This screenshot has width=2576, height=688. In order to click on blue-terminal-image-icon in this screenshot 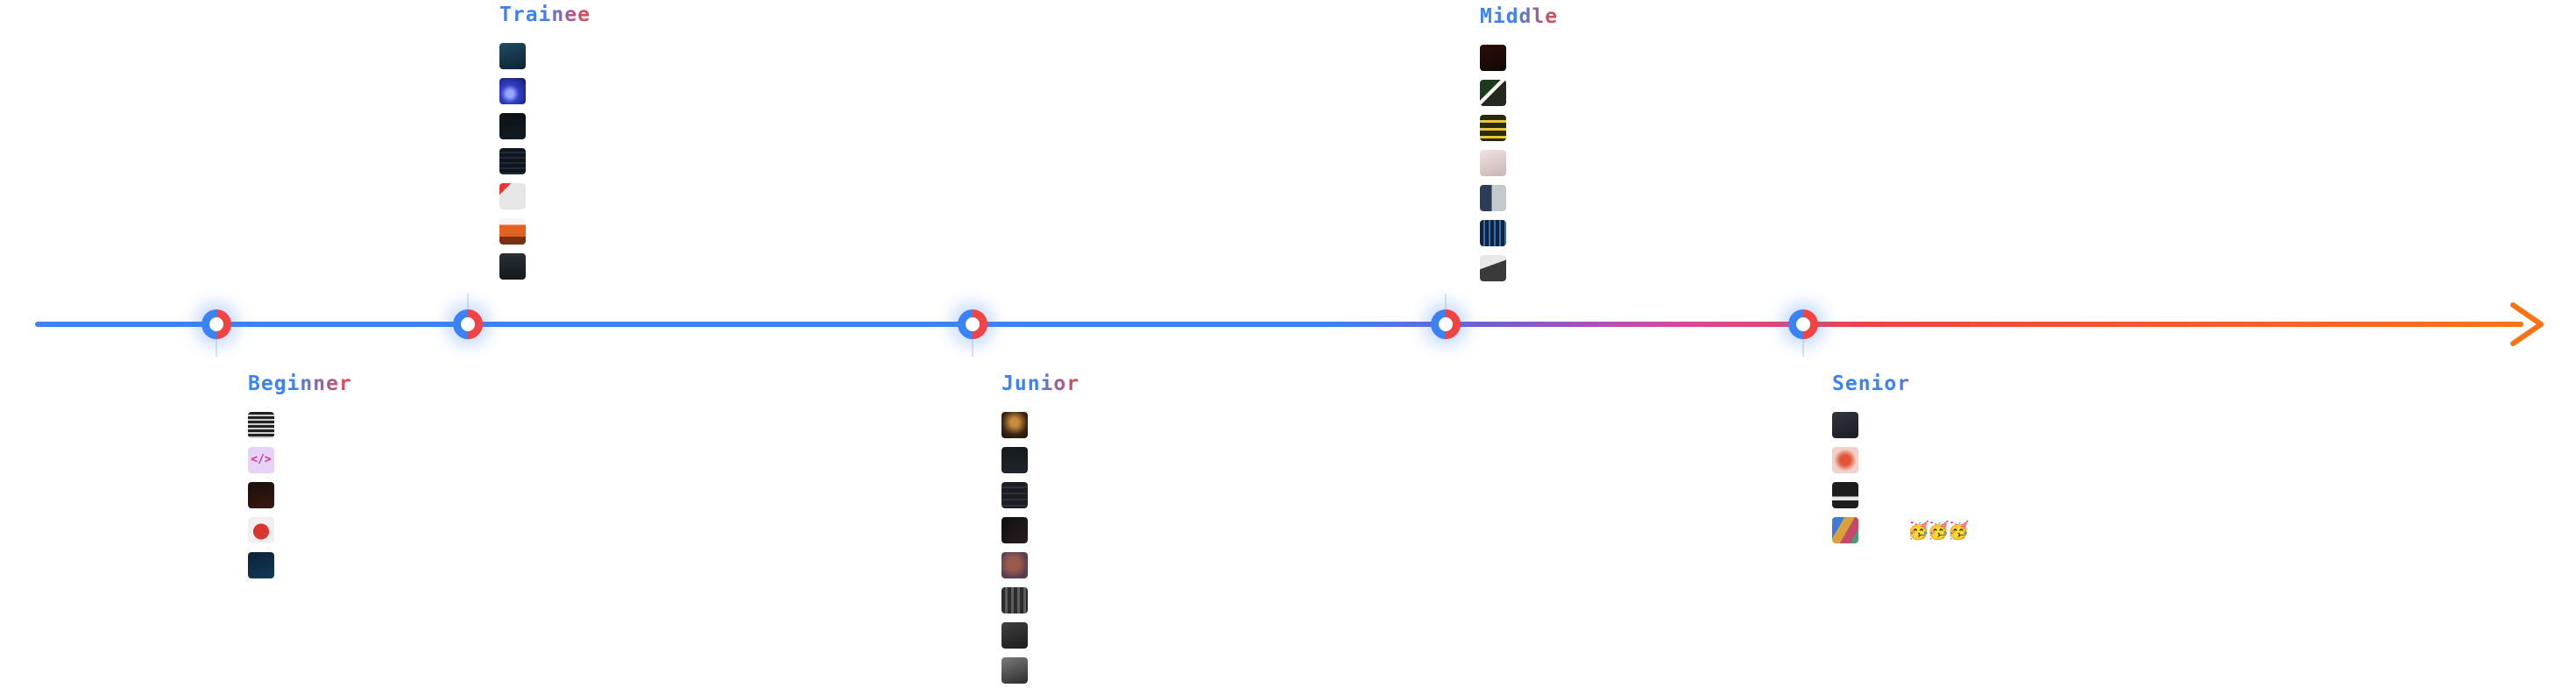, I will do `click(261, 565)`.